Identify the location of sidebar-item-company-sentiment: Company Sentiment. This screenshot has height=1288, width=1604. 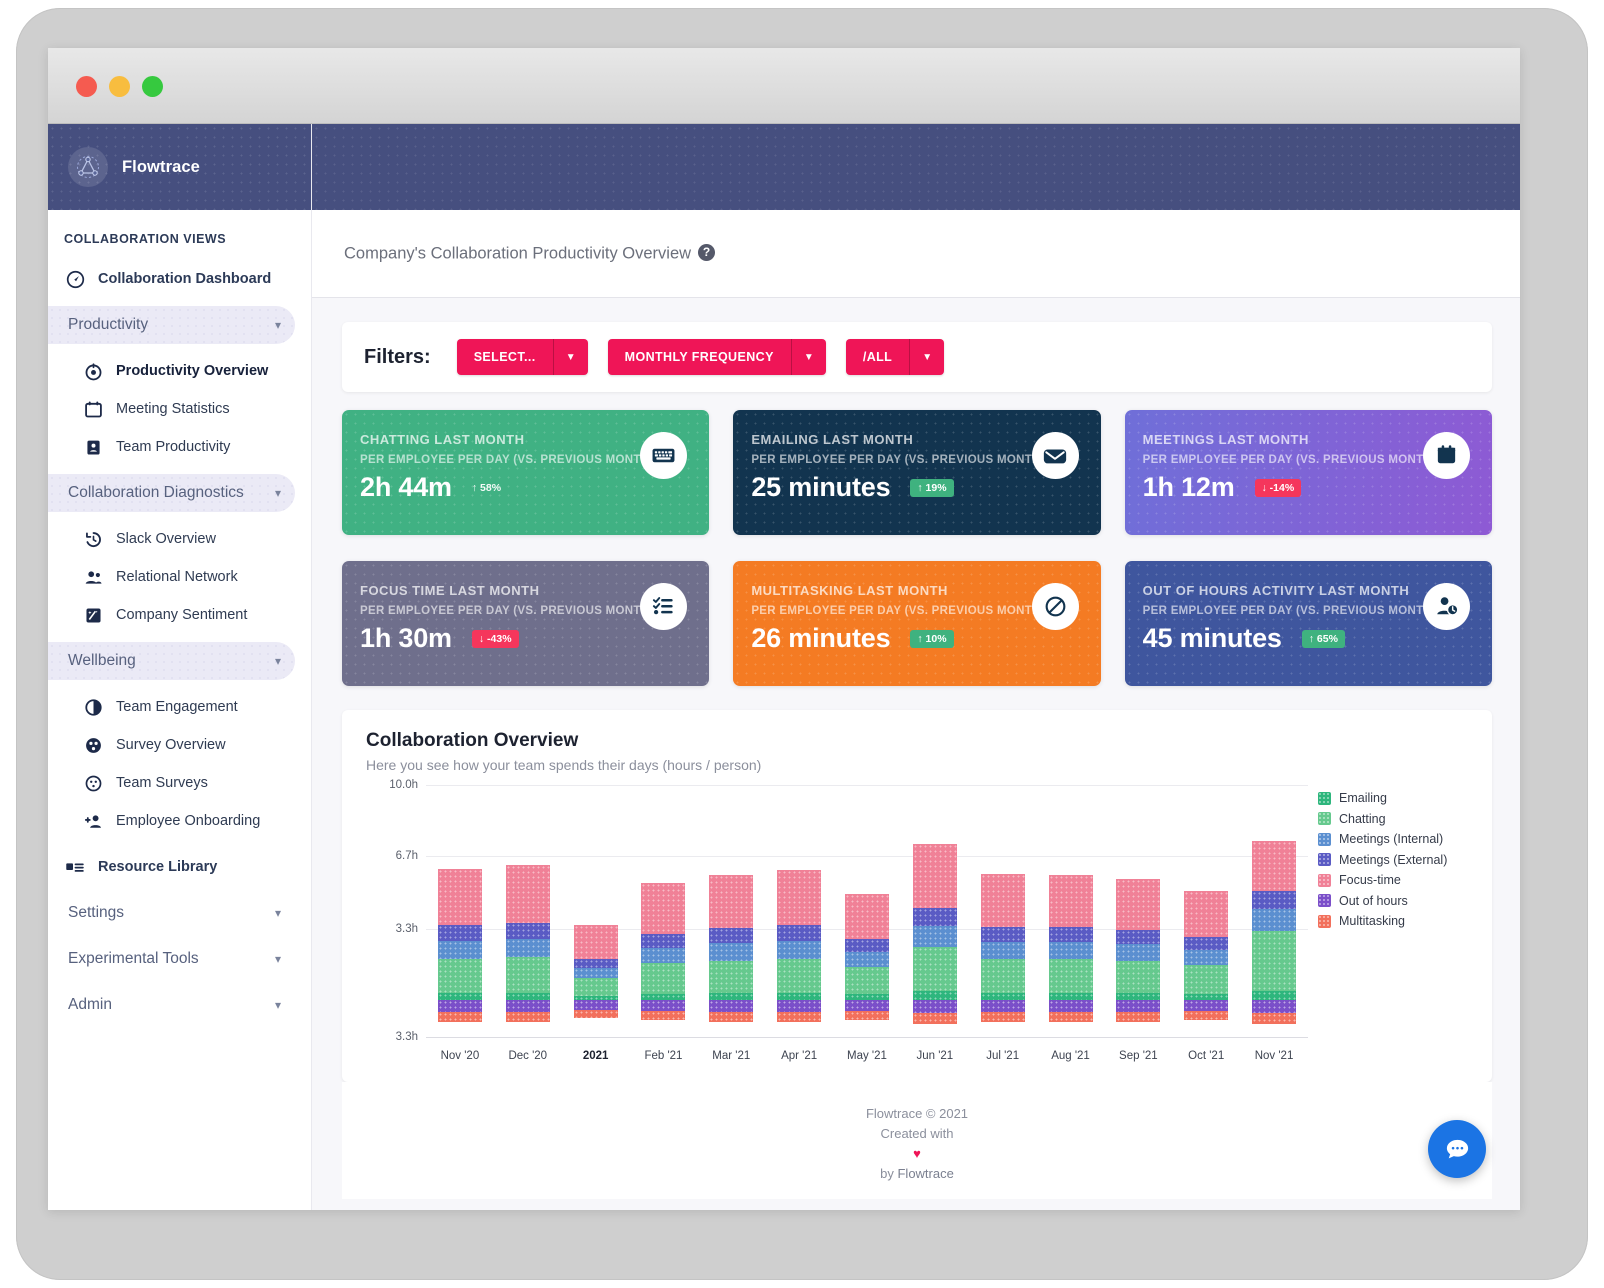
(179, 615).